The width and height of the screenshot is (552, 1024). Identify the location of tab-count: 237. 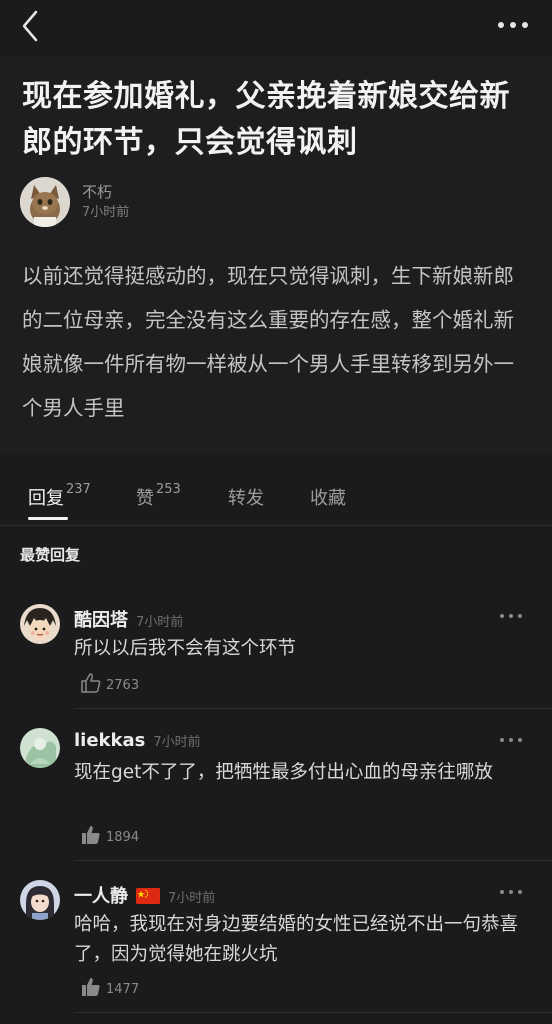
(78, 489).